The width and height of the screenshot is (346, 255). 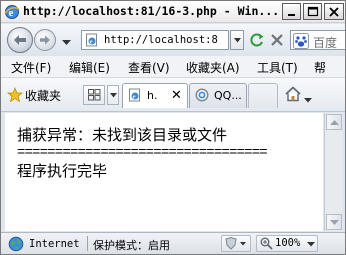 What do you see at coordinates (291, 11) in the screenshot?
I see `minimize-button` at bounding box center [291, 11].